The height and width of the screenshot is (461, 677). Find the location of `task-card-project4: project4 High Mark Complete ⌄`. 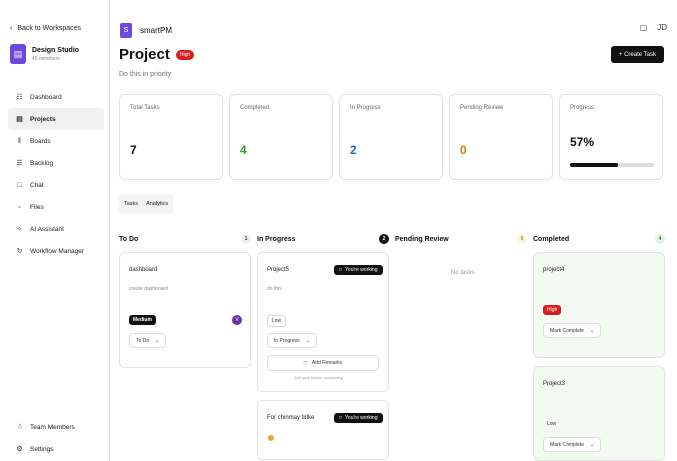

task-card-project4: project4 High Mark Complete ⌄ is located at coordinates (599, 305).